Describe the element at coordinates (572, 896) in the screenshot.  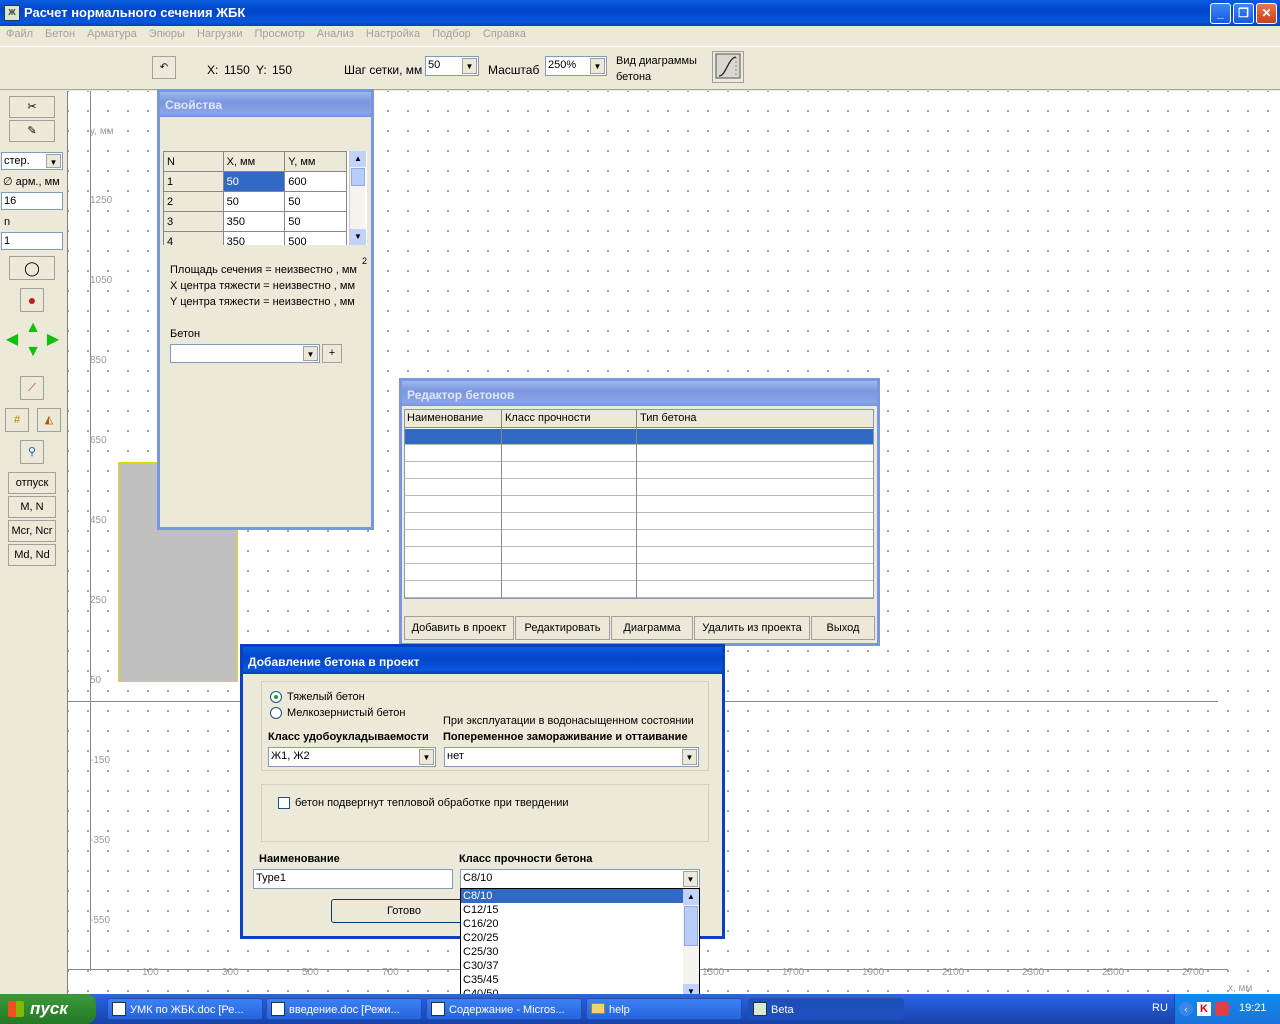
I see `list-item: C8/10` at that location.